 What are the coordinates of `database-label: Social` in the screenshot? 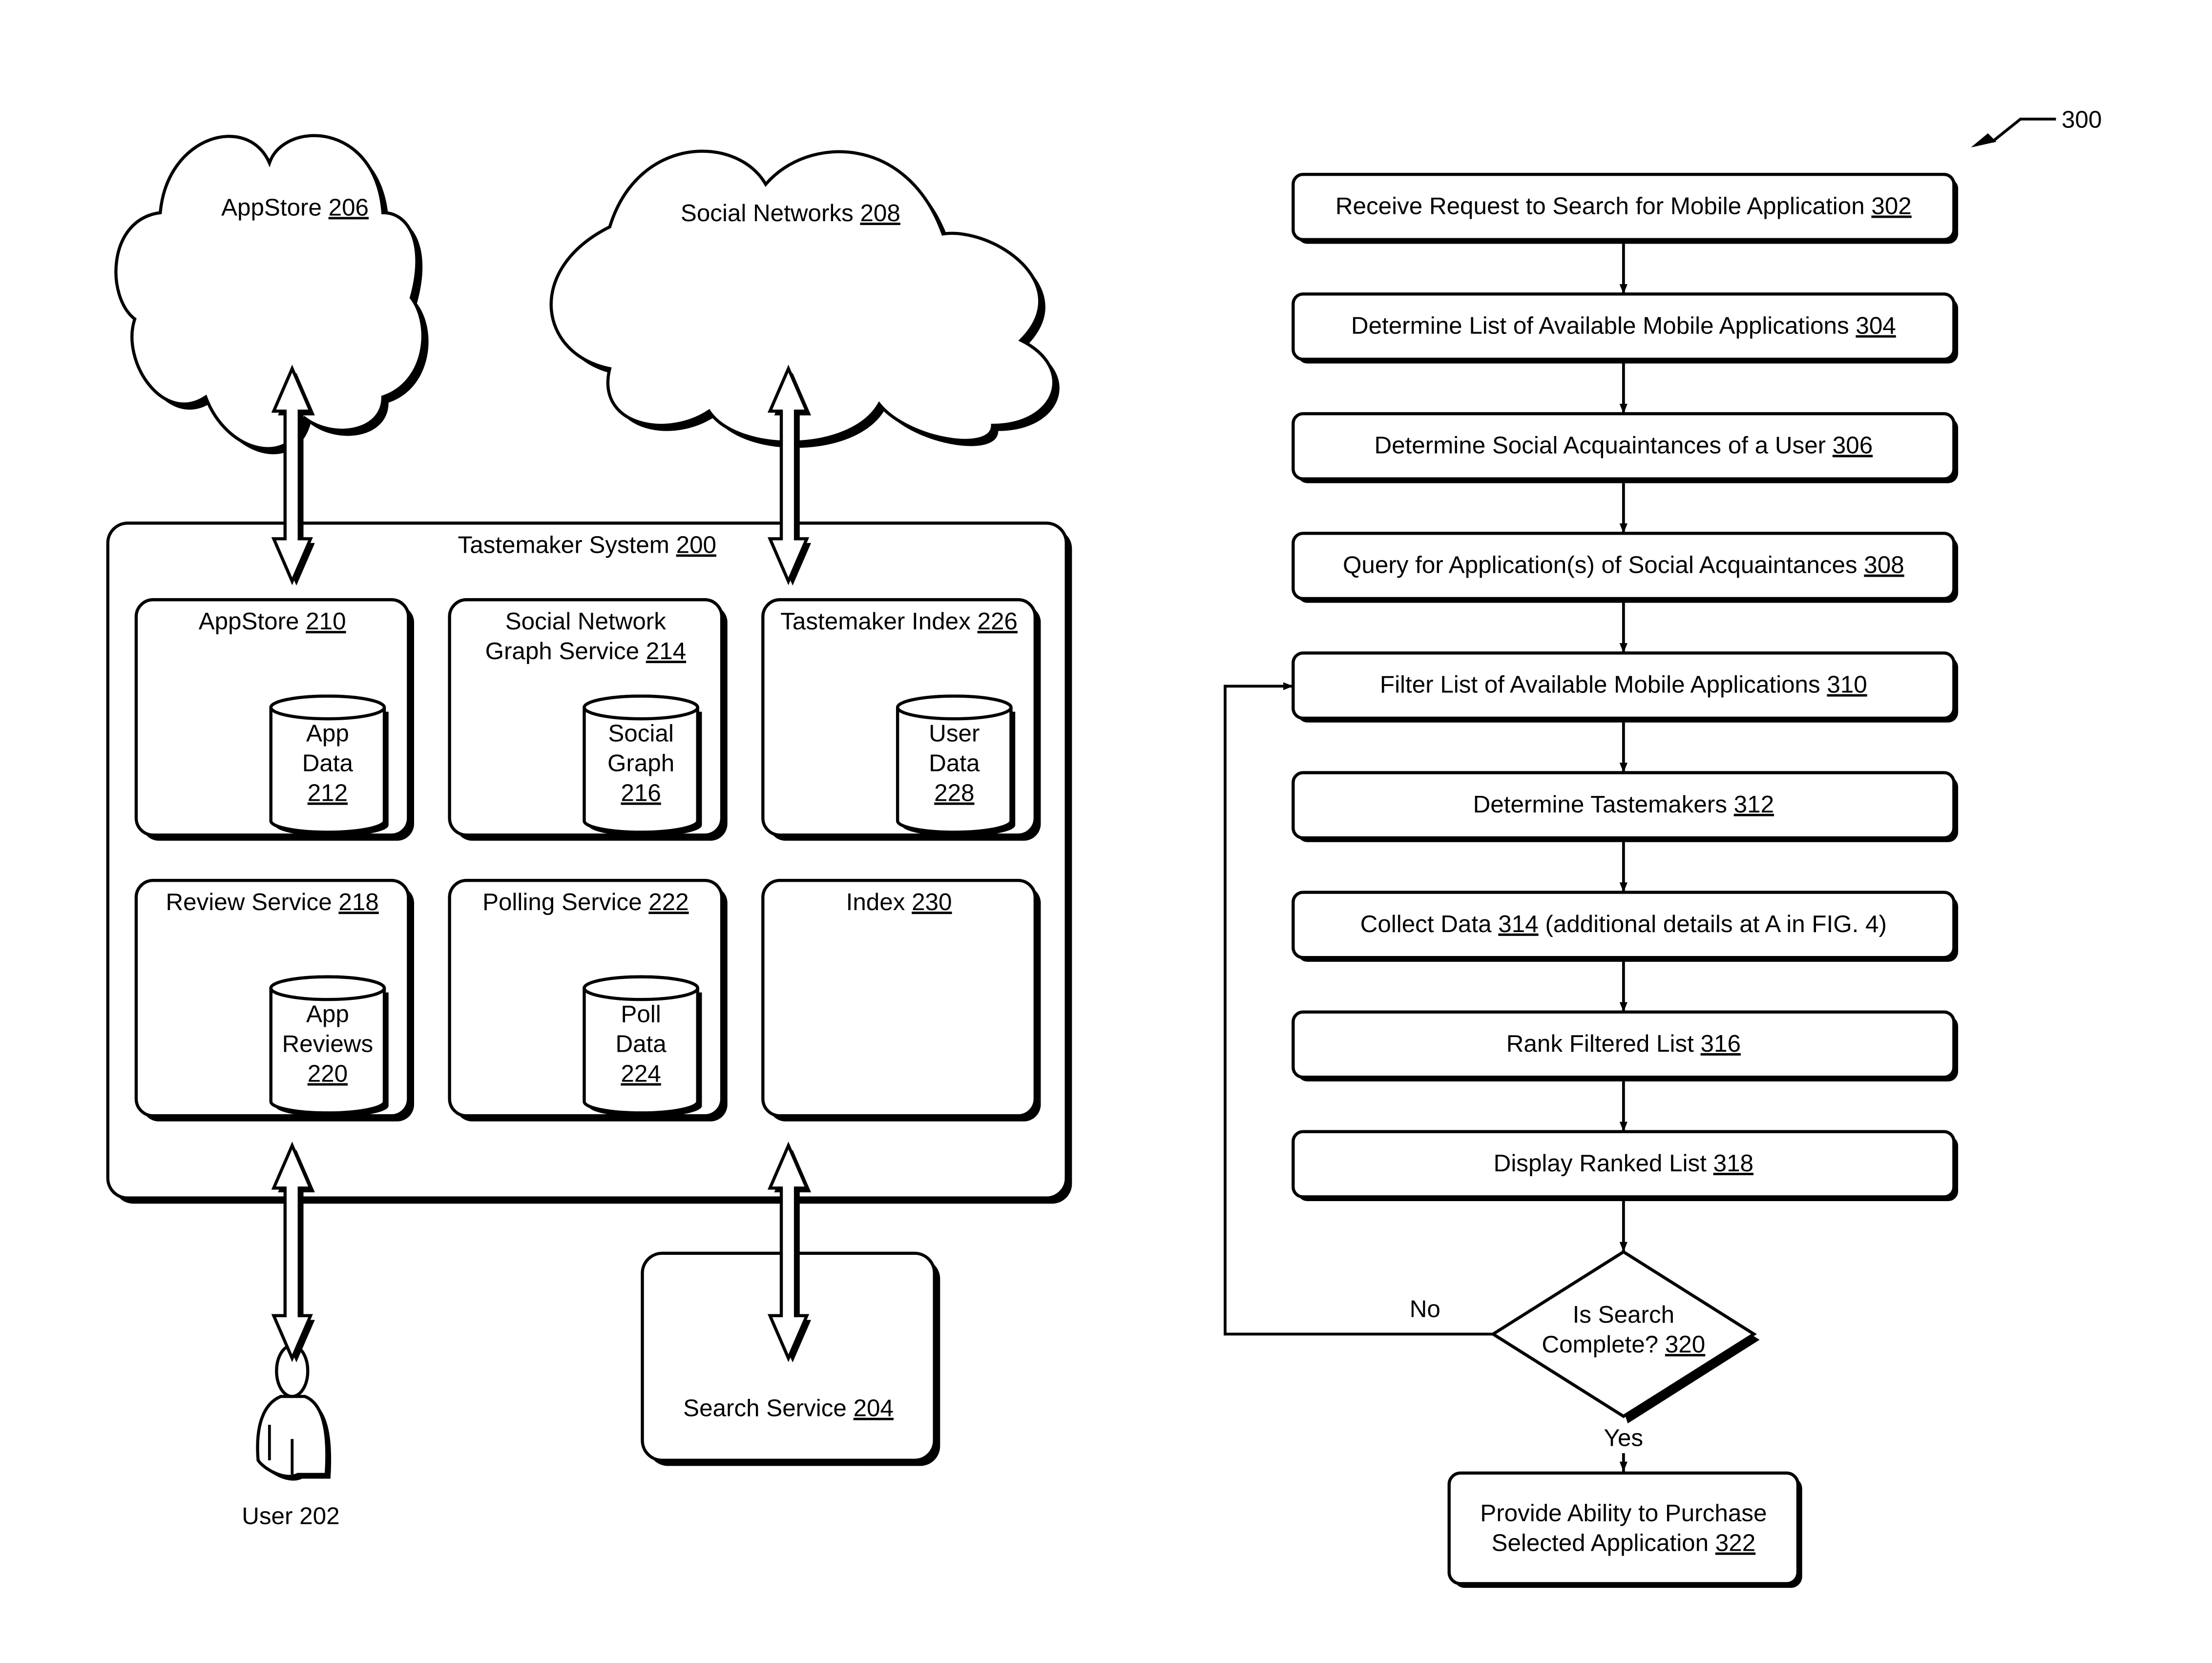 It's located at (640, 733).